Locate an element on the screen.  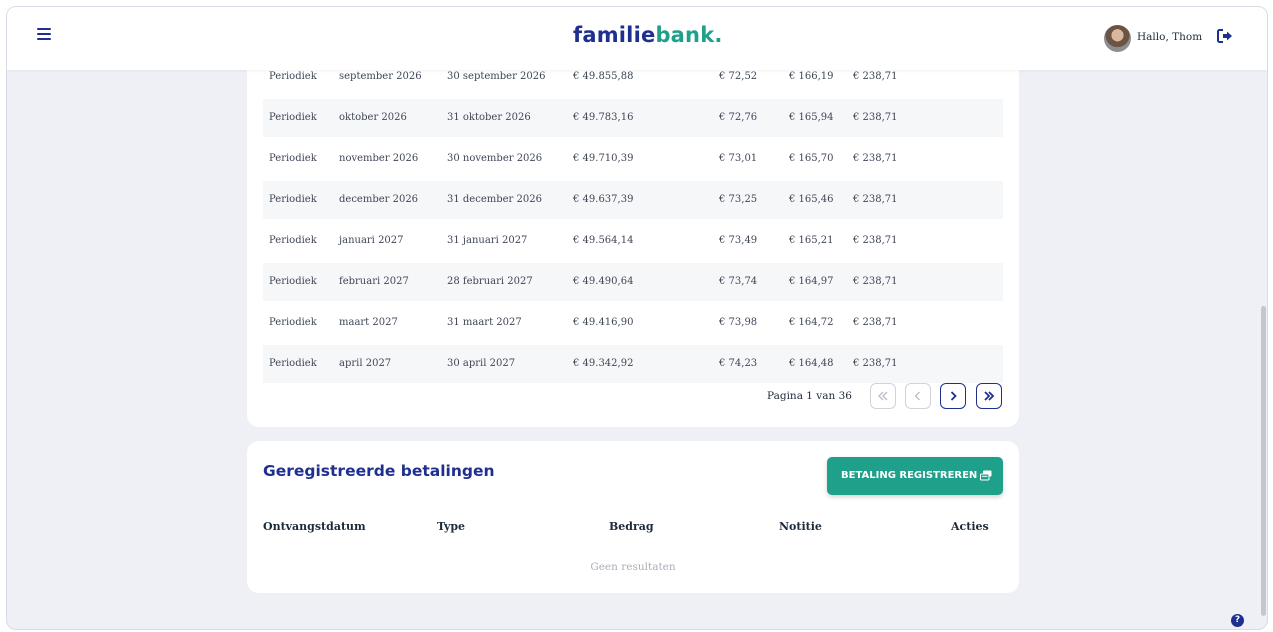
table-cell: € 165,70 is located at coordinates (811, 158).